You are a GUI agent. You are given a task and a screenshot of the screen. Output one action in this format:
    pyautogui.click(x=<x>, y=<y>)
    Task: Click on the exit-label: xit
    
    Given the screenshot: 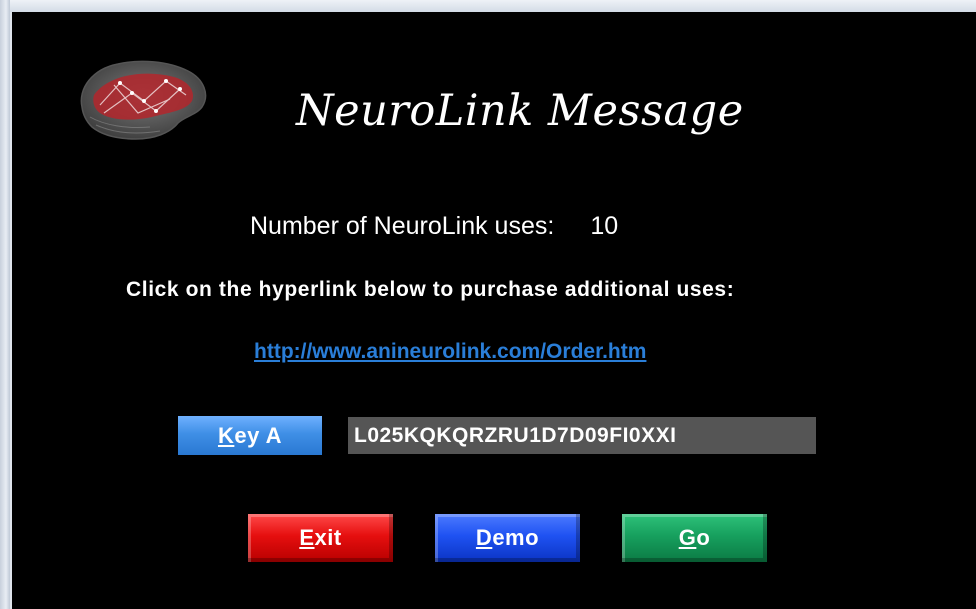 What is the action you would take?
    pyautogui.click(x=328, y=537)
    